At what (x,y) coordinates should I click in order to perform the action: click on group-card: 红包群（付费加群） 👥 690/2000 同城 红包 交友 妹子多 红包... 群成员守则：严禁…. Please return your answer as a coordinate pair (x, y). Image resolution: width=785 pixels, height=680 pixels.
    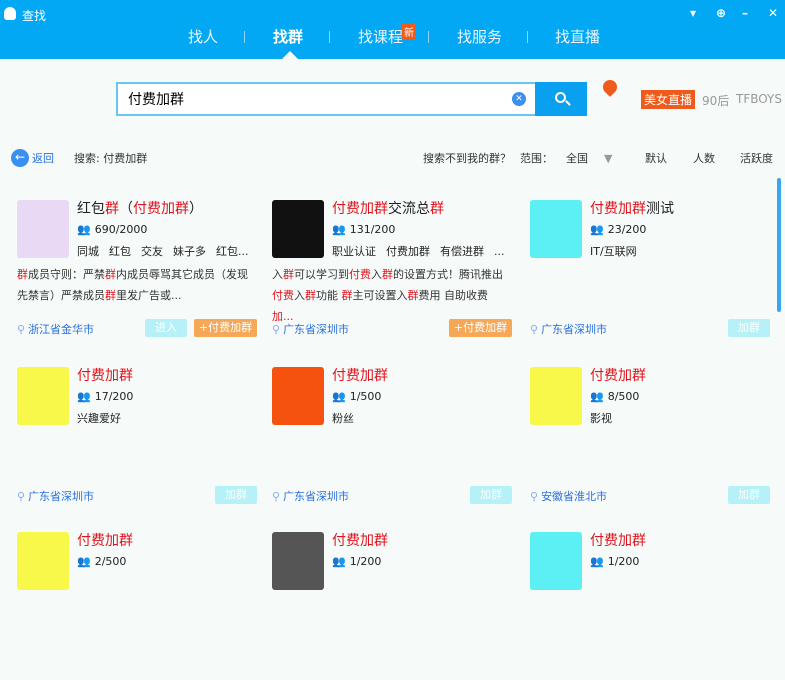
    Looking at the image, I should click on (137, 273).